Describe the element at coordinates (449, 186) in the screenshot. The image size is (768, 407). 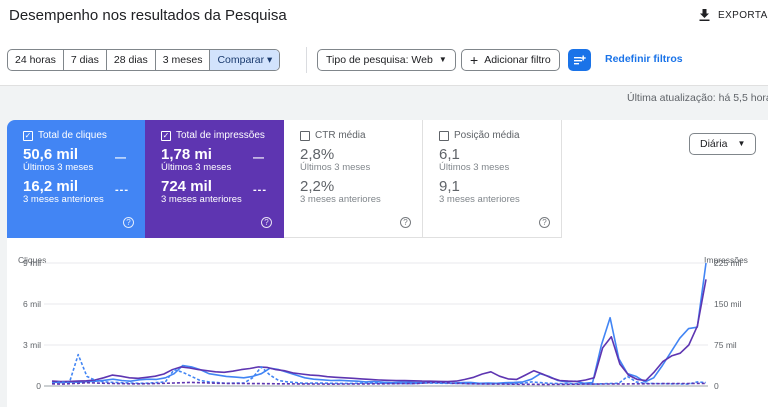
I see `position-previous: 9,1` at that location.